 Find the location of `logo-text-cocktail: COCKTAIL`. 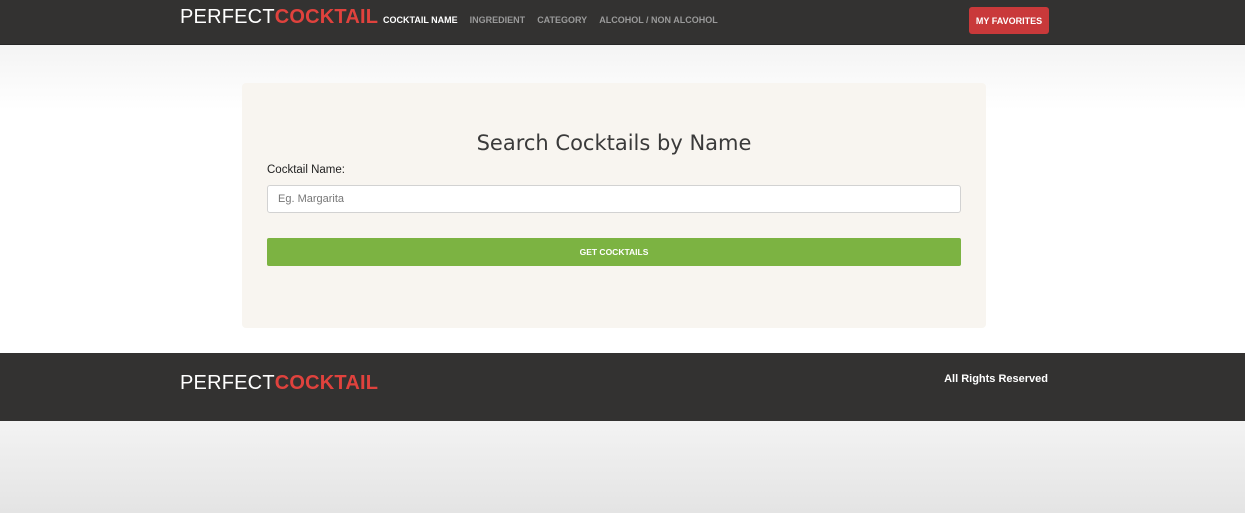

logo-text-cocktail: COCKTAIL is located at coordinates (326, 17).